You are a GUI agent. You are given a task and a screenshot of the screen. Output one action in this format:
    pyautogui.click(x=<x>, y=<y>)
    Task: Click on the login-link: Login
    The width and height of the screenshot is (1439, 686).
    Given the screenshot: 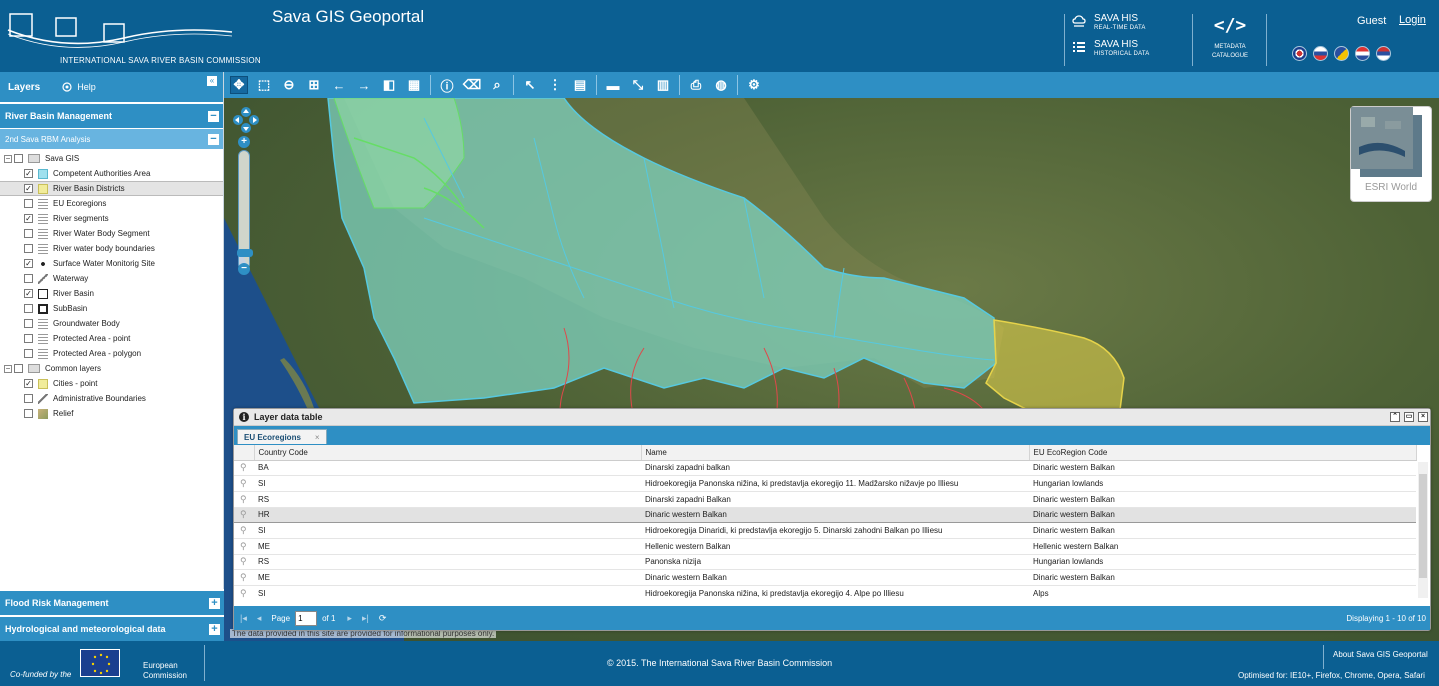 What is the action you would take?
    pyautogui.click(x=1412, y=20)
    